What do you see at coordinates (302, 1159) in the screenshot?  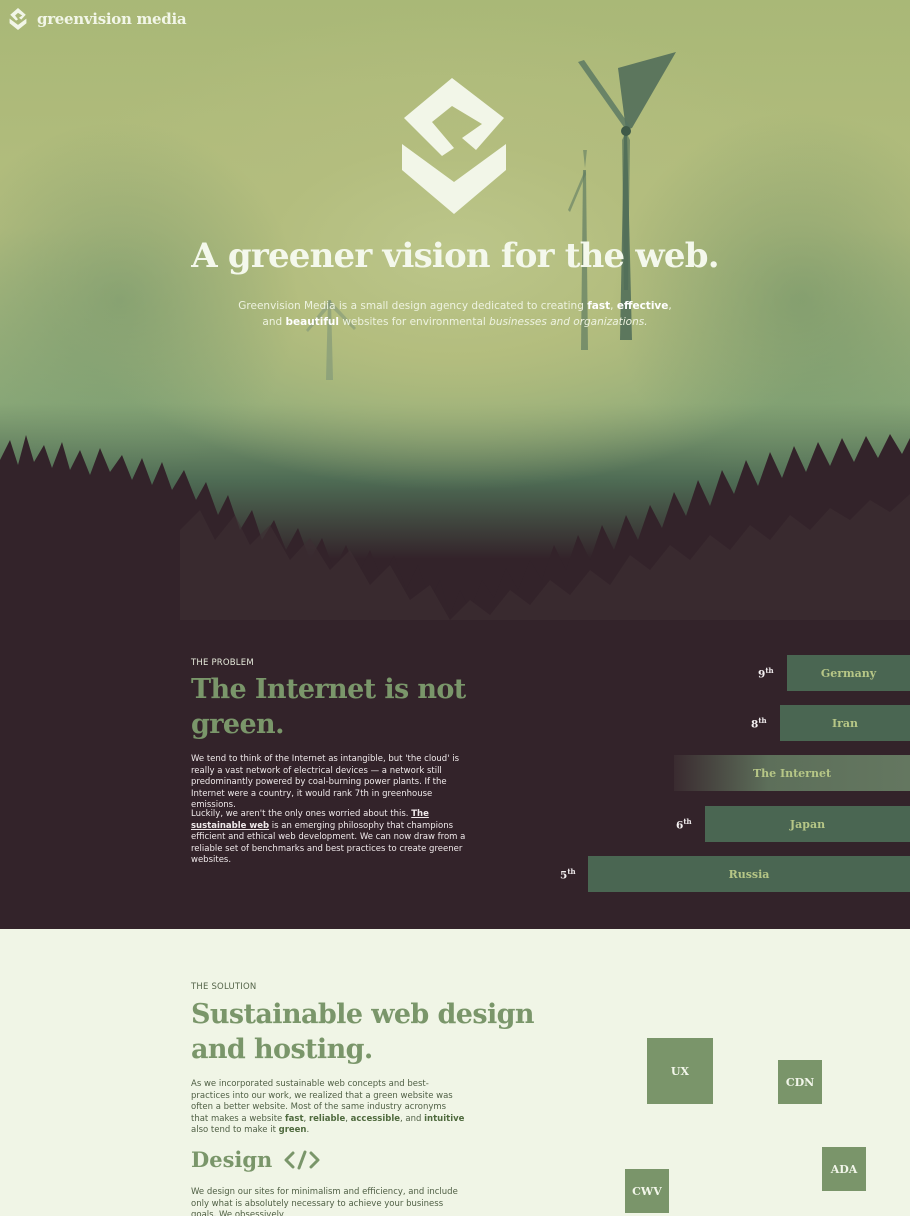 I see `code-icon` at bounding box center [302, 1159].